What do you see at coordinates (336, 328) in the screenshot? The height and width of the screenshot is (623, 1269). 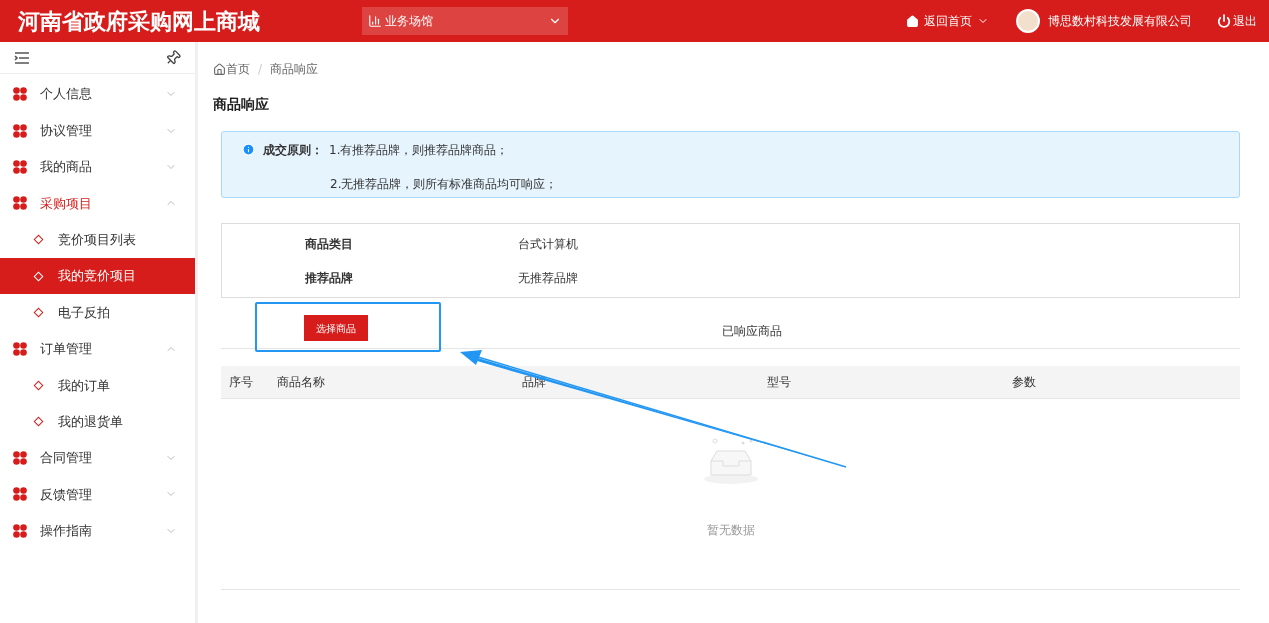 I see `select-product-button: 选择商品` at bounding box center [336, 328].